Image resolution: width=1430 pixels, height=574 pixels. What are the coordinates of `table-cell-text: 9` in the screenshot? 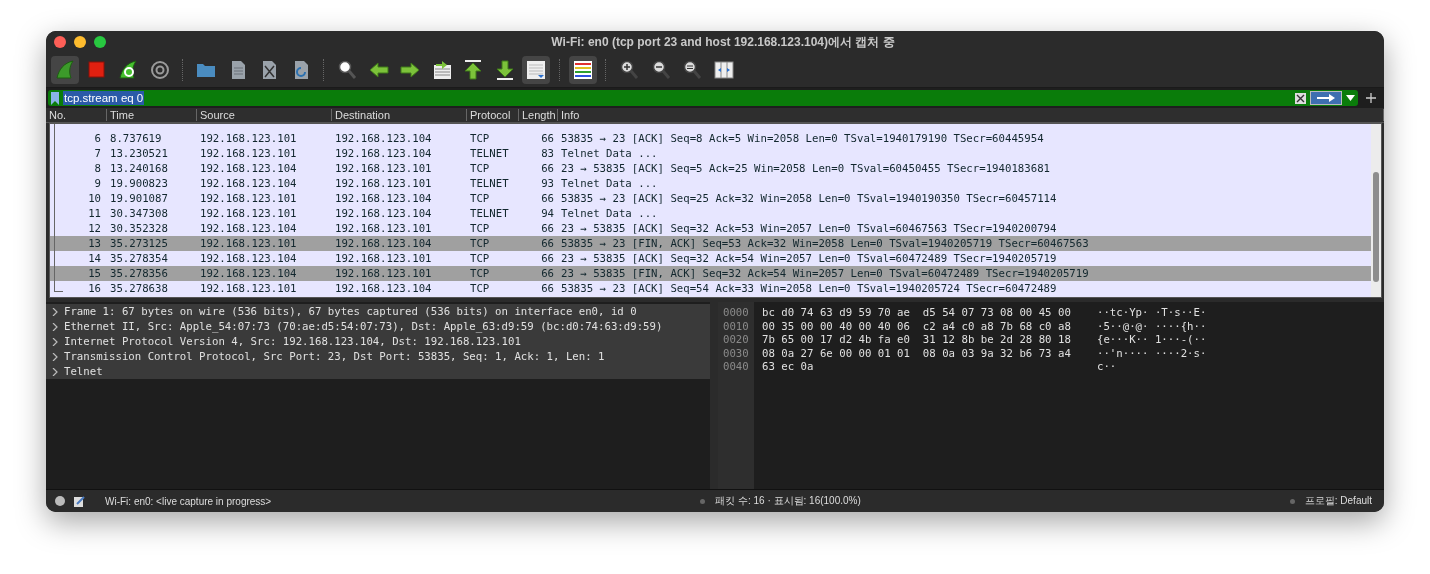 It's located at (97, 183).